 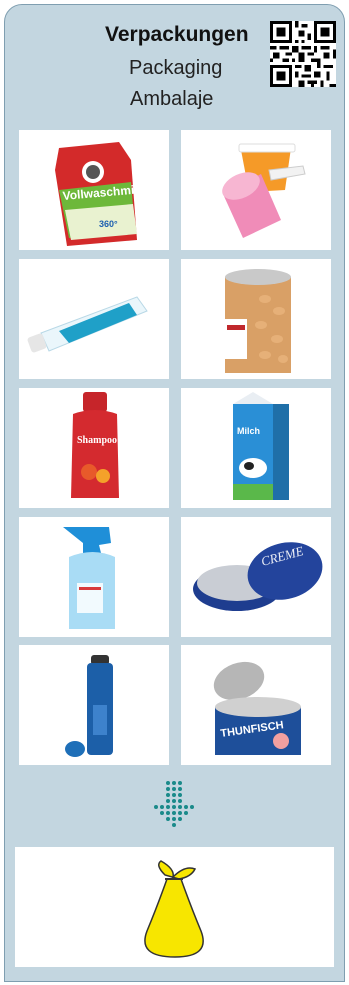 I want to click on yellow-bag-image, so click(x=174, y=909).